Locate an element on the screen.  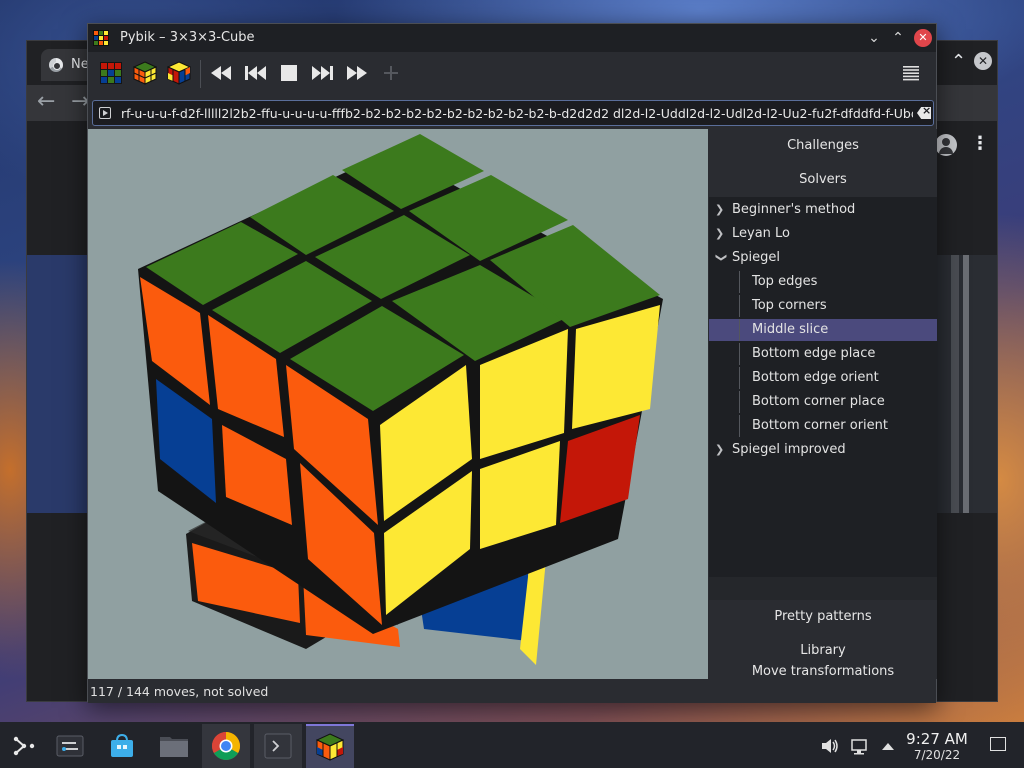
cube-mixed-icon is located at coordinates (179, 73).